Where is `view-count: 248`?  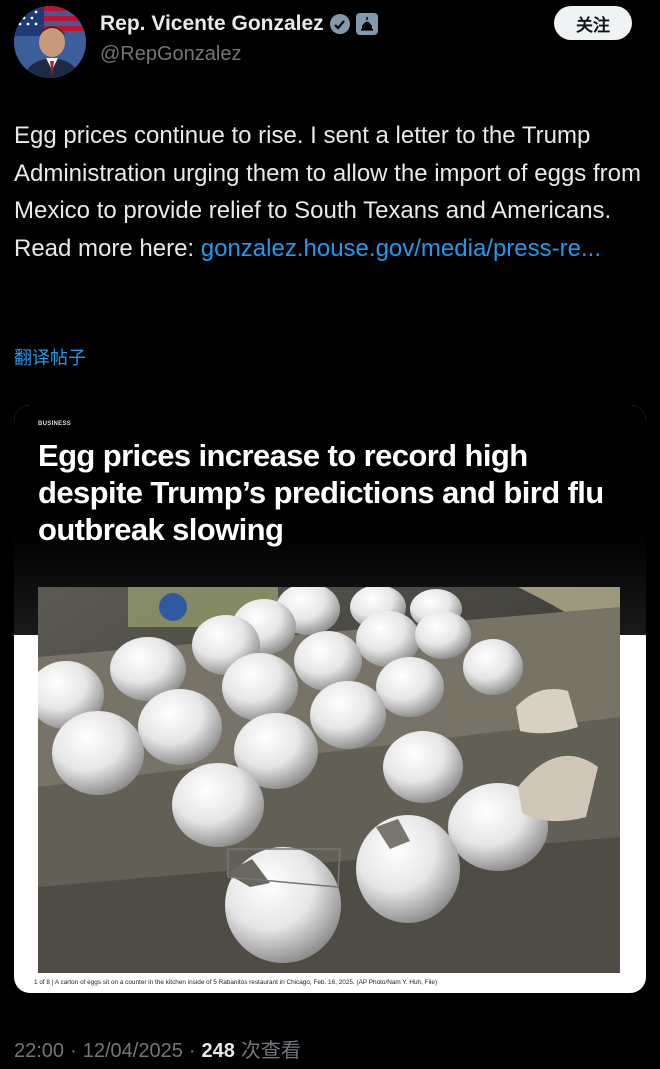 view-count: 248 is located at coordinates (218, 1051).